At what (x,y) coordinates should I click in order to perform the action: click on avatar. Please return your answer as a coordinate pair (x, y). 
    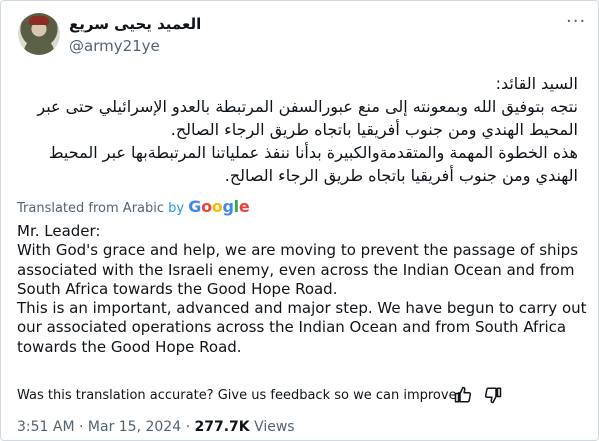
    Looking at the image, I should click on (39, 34).